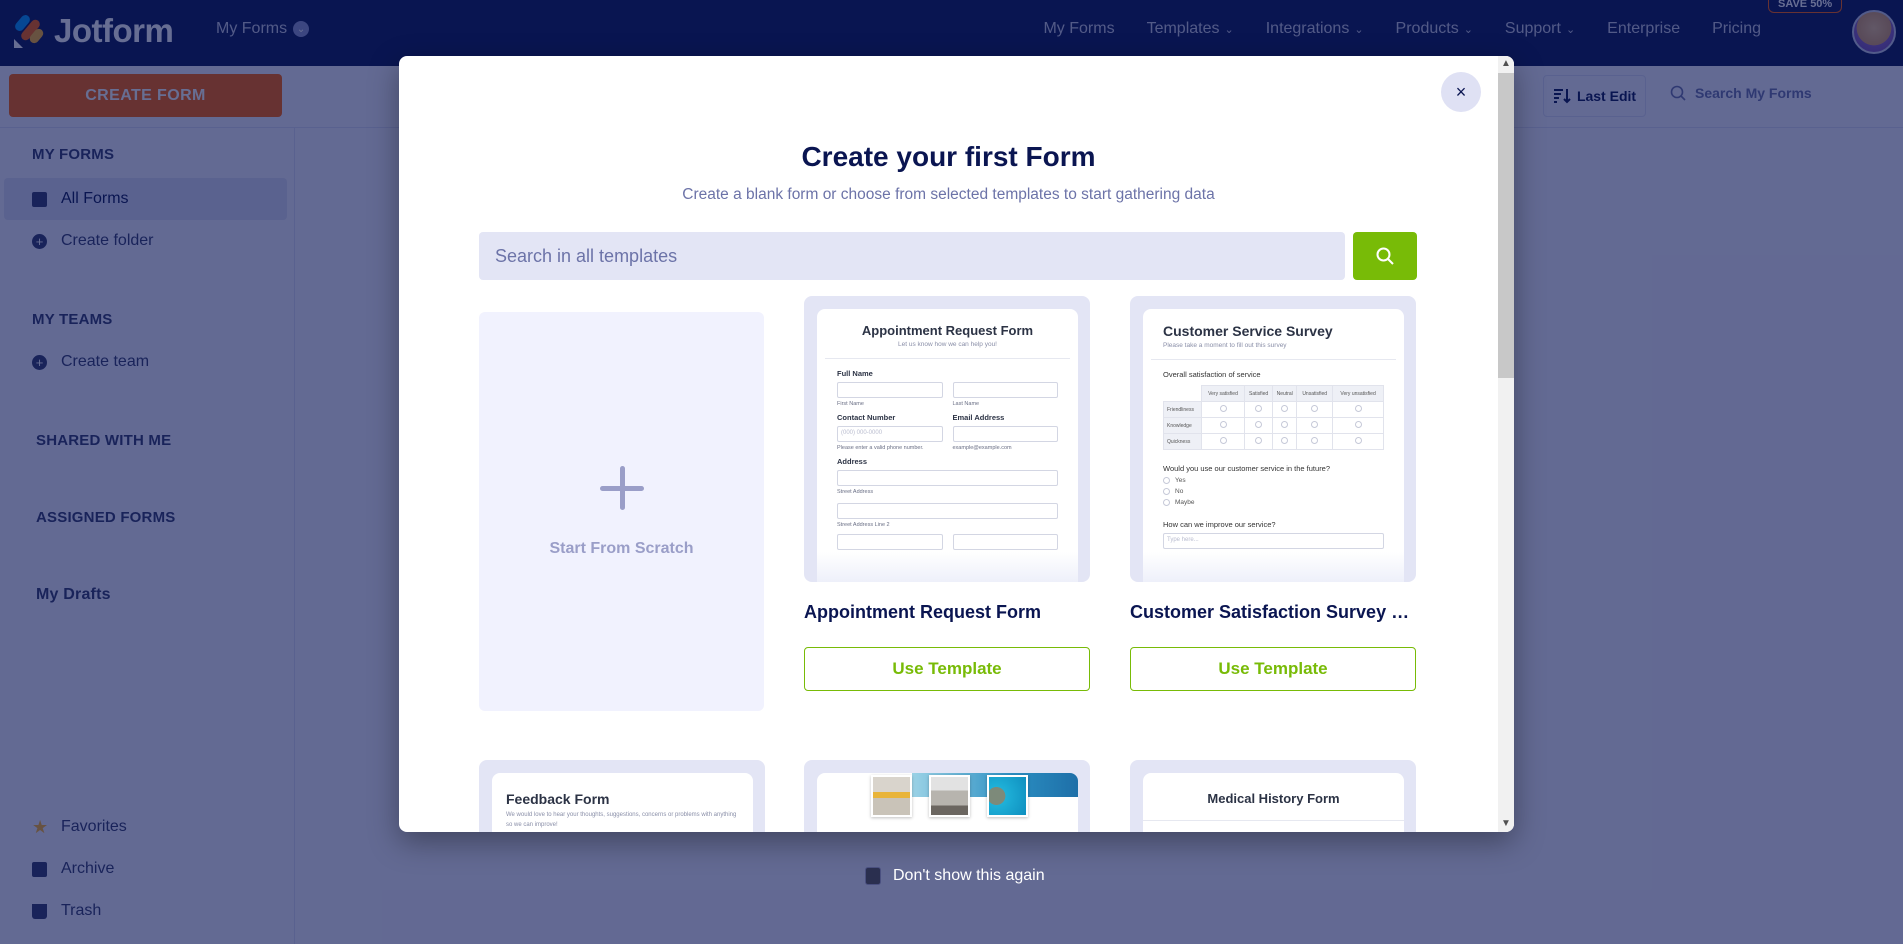  I want to click on modal-scrollbar: ▲ ▼, so click(1506, 444).